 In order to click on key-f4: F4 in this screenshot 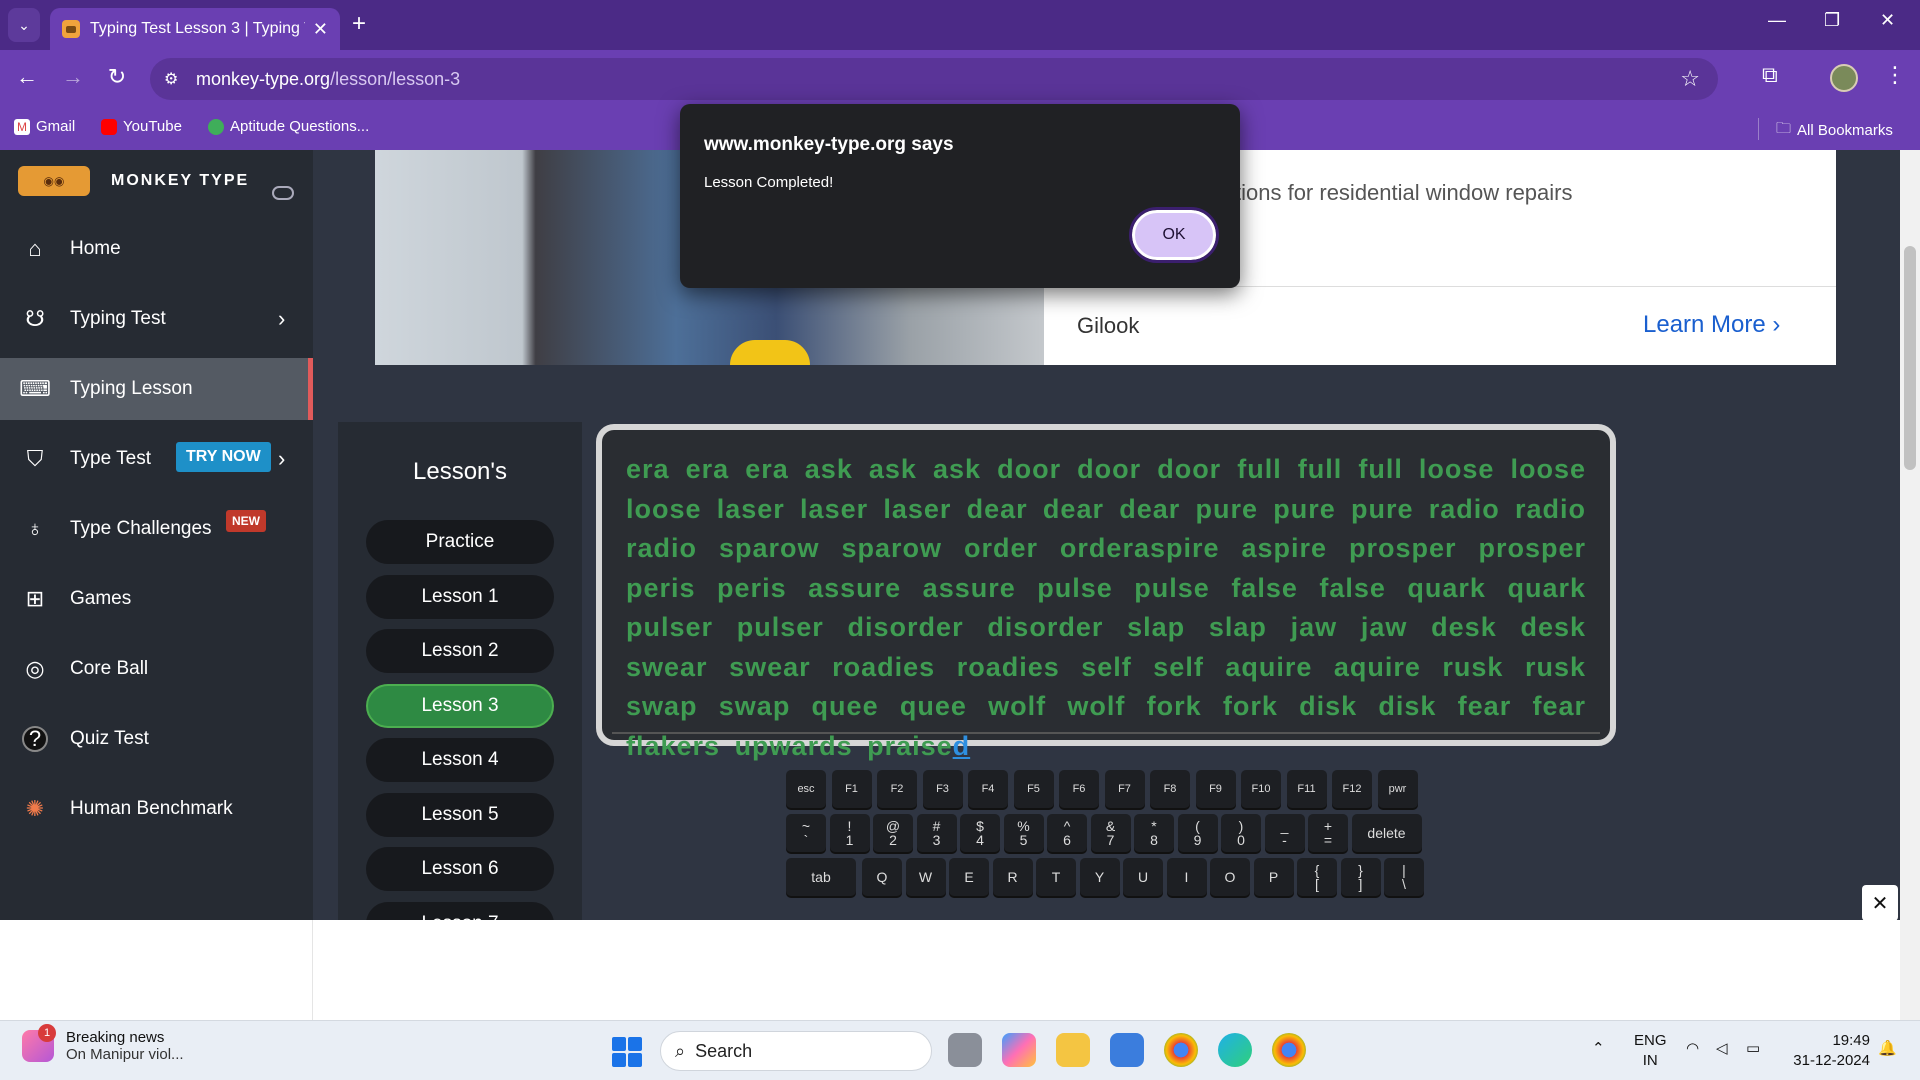, I will do `click(988, 789)`.